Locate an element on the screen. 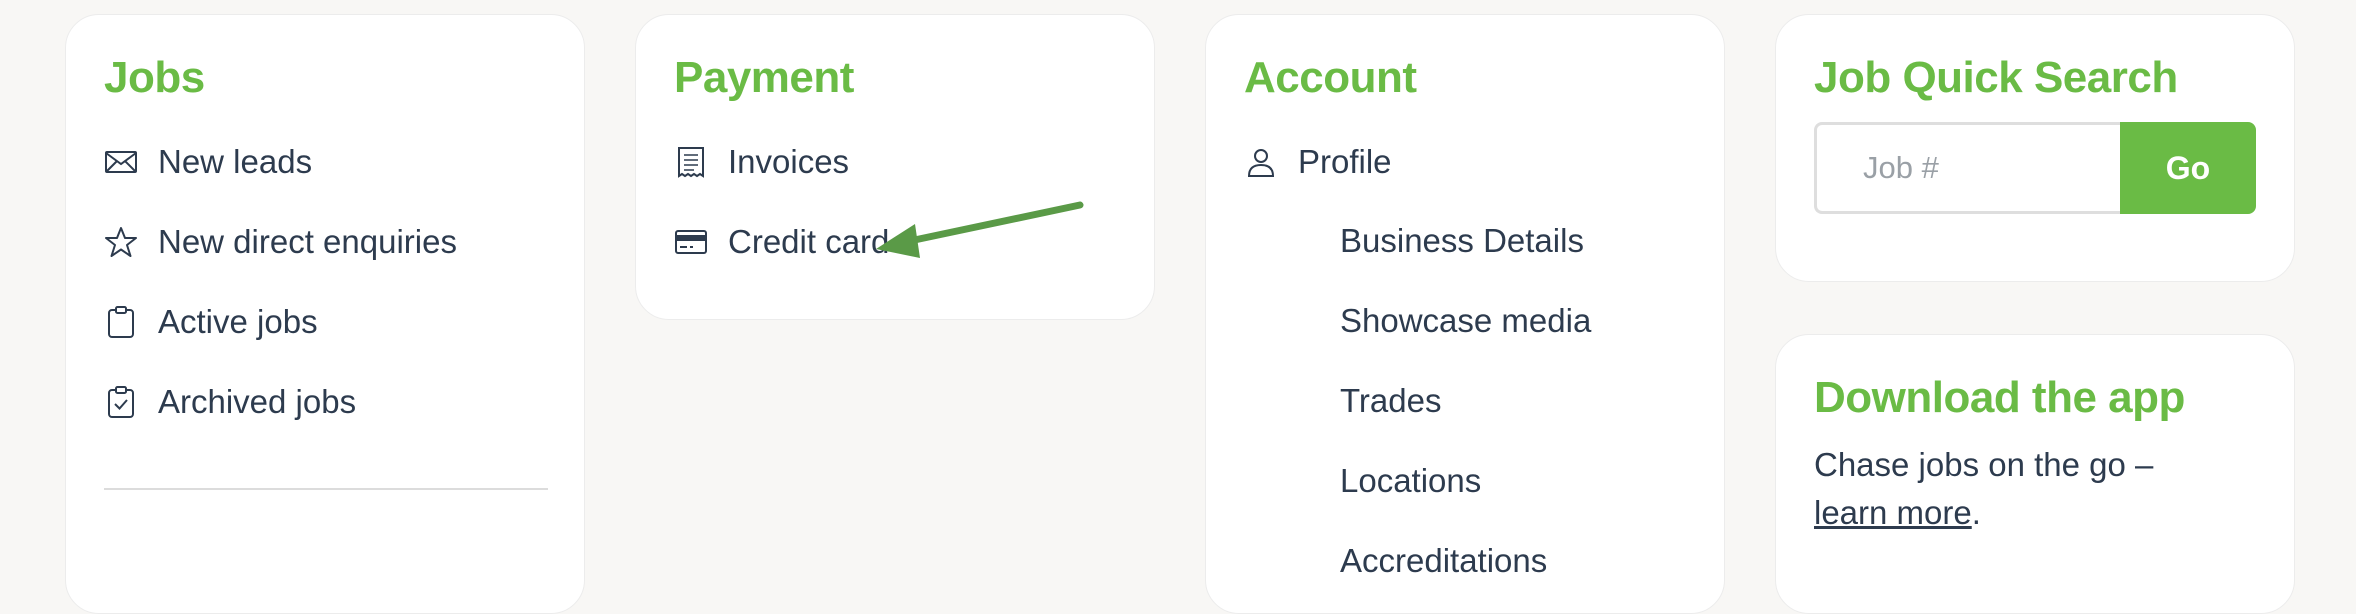 The width and height of the screenshot is (2356, 614). menu-item-credit-card: Credit card is located at coordinates (781, 242).